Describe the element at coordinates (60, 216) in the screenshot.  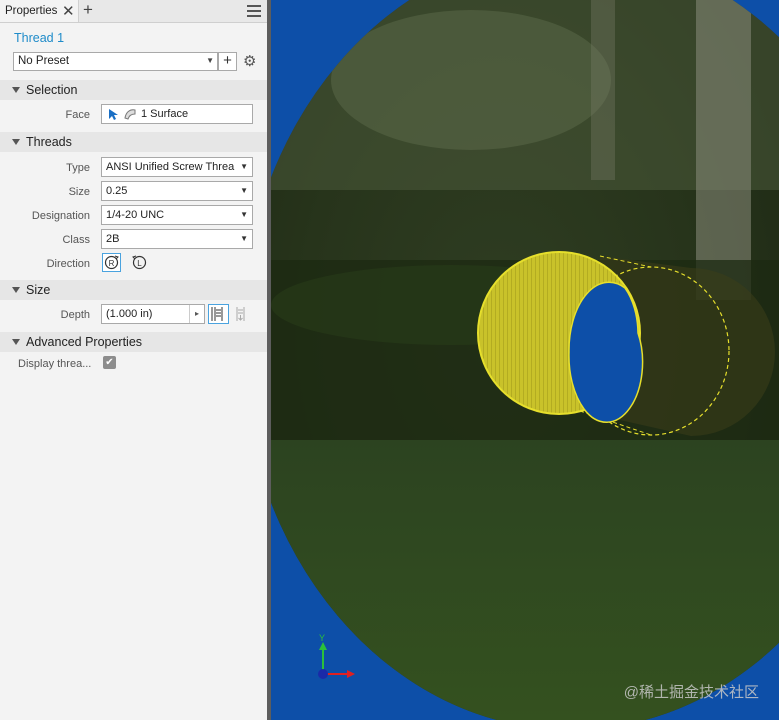
I see `designation-label: Designation` at that location.